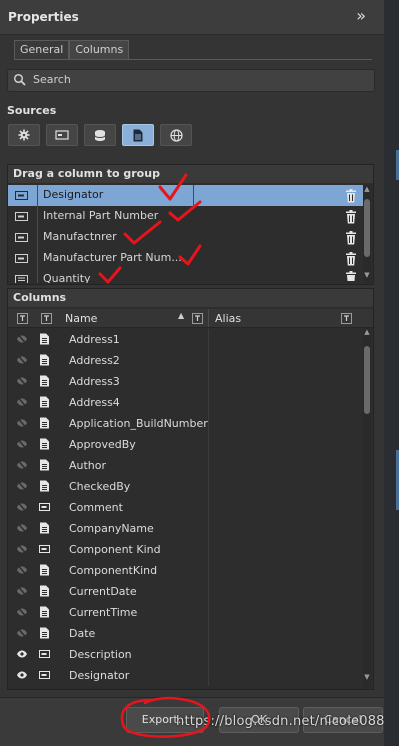 The image size is (399, 746). I want to click on source-button-component, so click(62, 135).